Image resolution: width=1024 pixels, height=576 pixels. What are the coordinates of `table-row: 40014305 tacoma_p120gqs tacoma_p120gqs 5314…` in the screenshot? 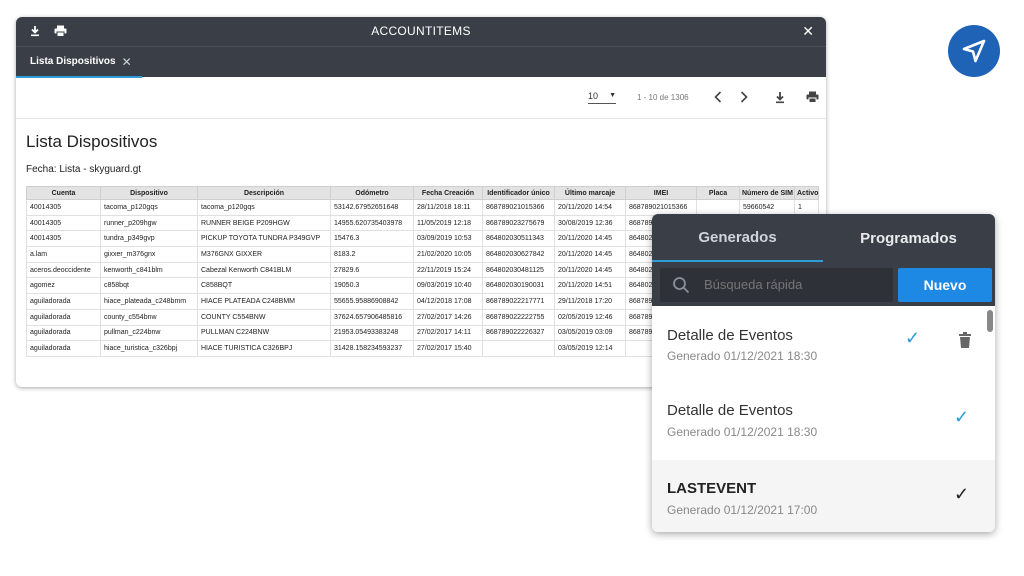 It's located at (422, 207).